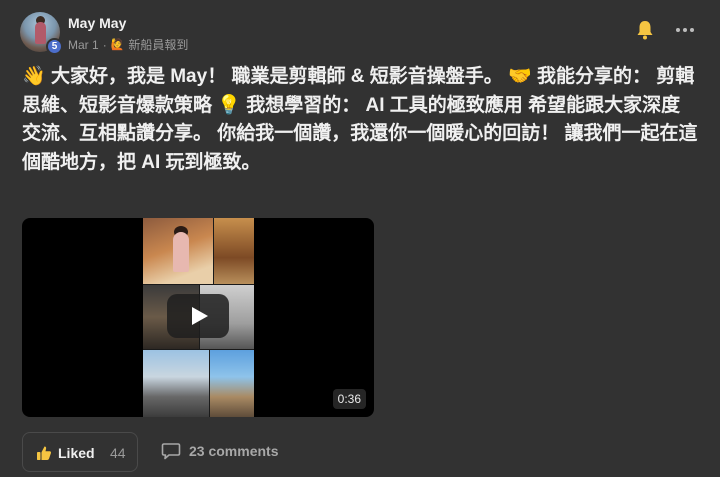 The image size is (720, 477). I want to click on avatar-figure, so click(40, 33).